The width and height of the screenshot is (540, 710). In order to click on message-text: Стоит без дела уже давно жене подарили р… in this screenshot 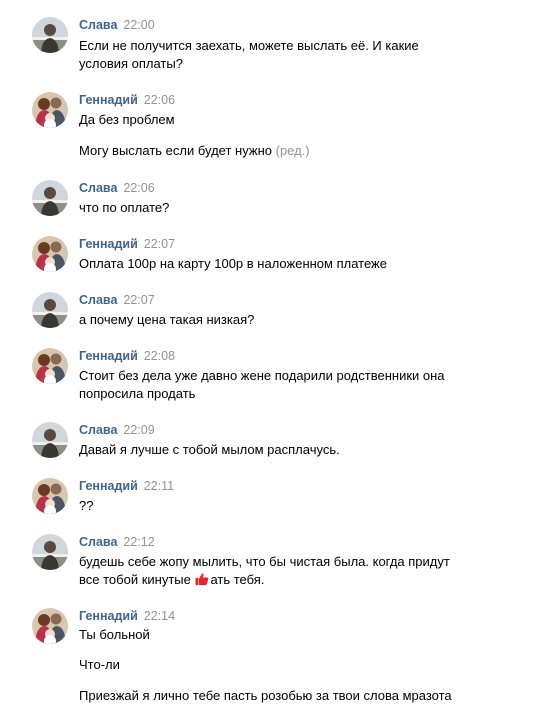, I will do `click(262, 375)`.